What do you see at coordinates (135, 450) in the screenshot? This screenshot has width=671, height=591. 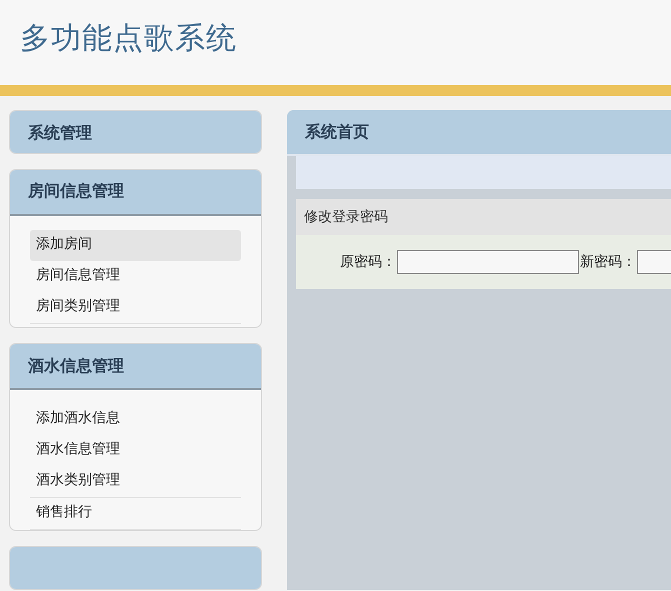 I see `menu-item: 酒水信息管理` at bounding box center [135, 450].